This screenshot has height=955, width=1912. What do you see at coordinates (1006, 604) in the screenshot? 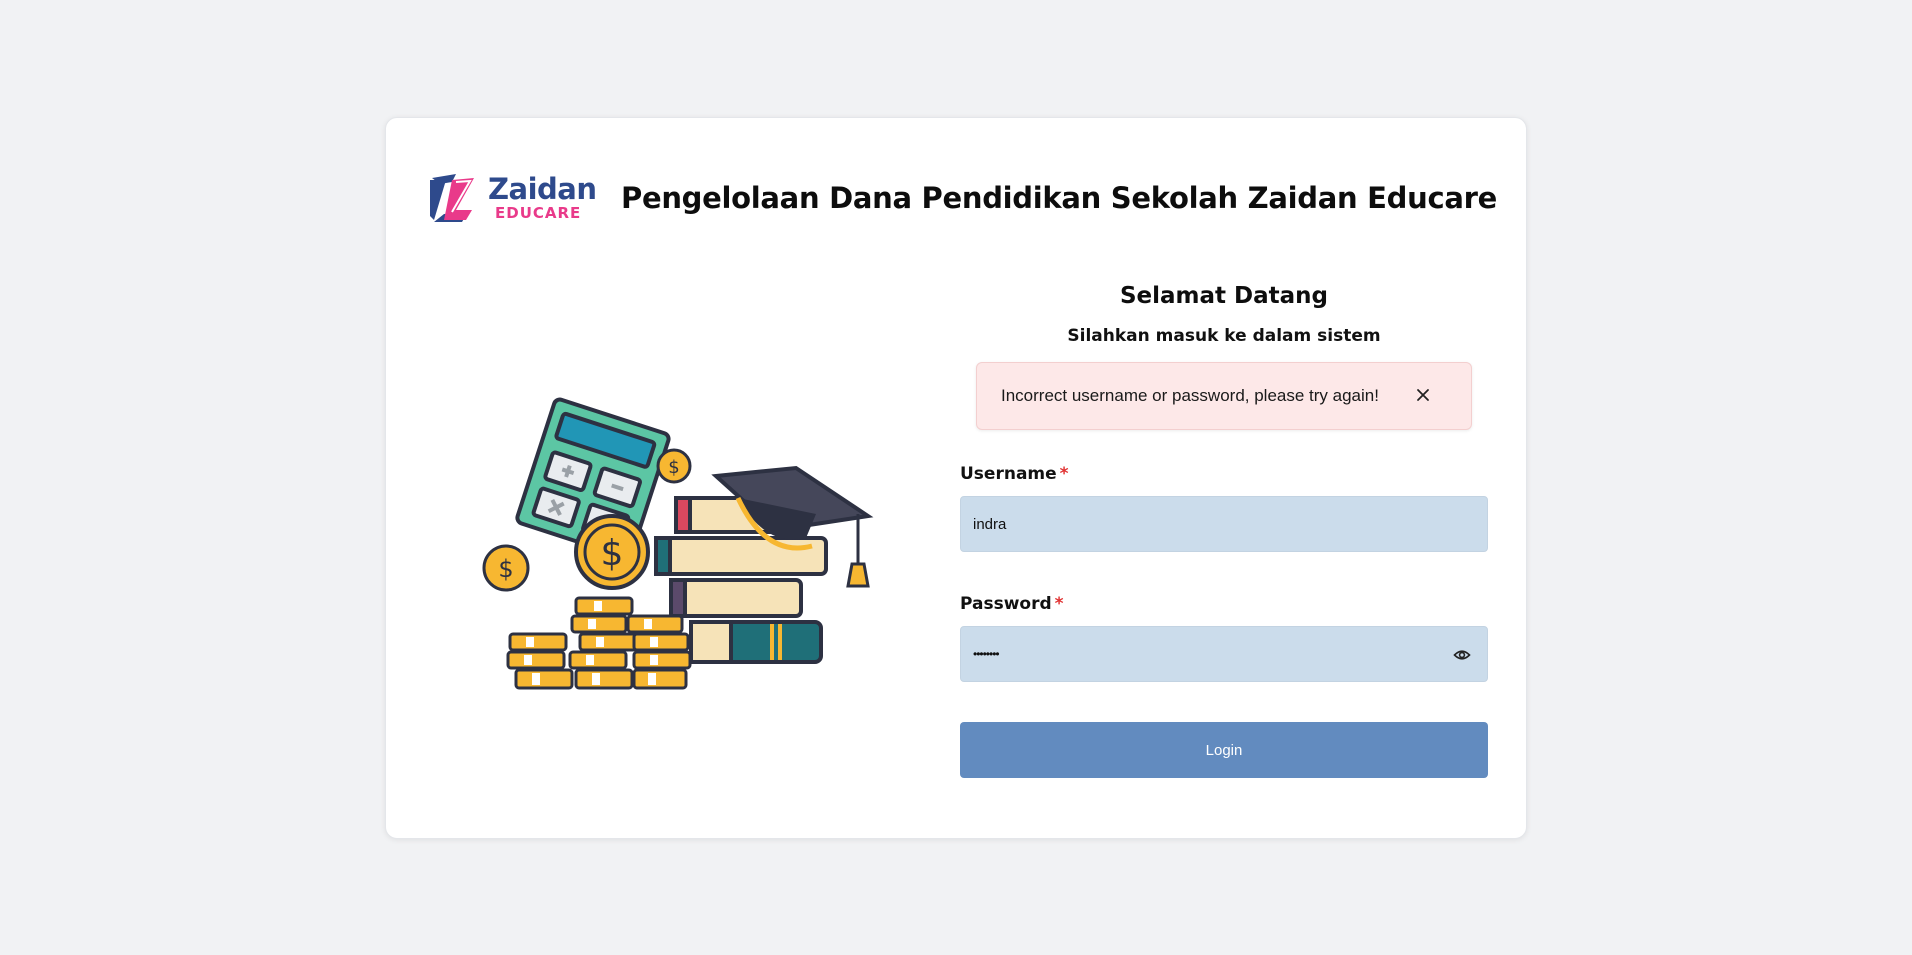
I see `password-label-text: Password` at bounding box center [1006, 604].